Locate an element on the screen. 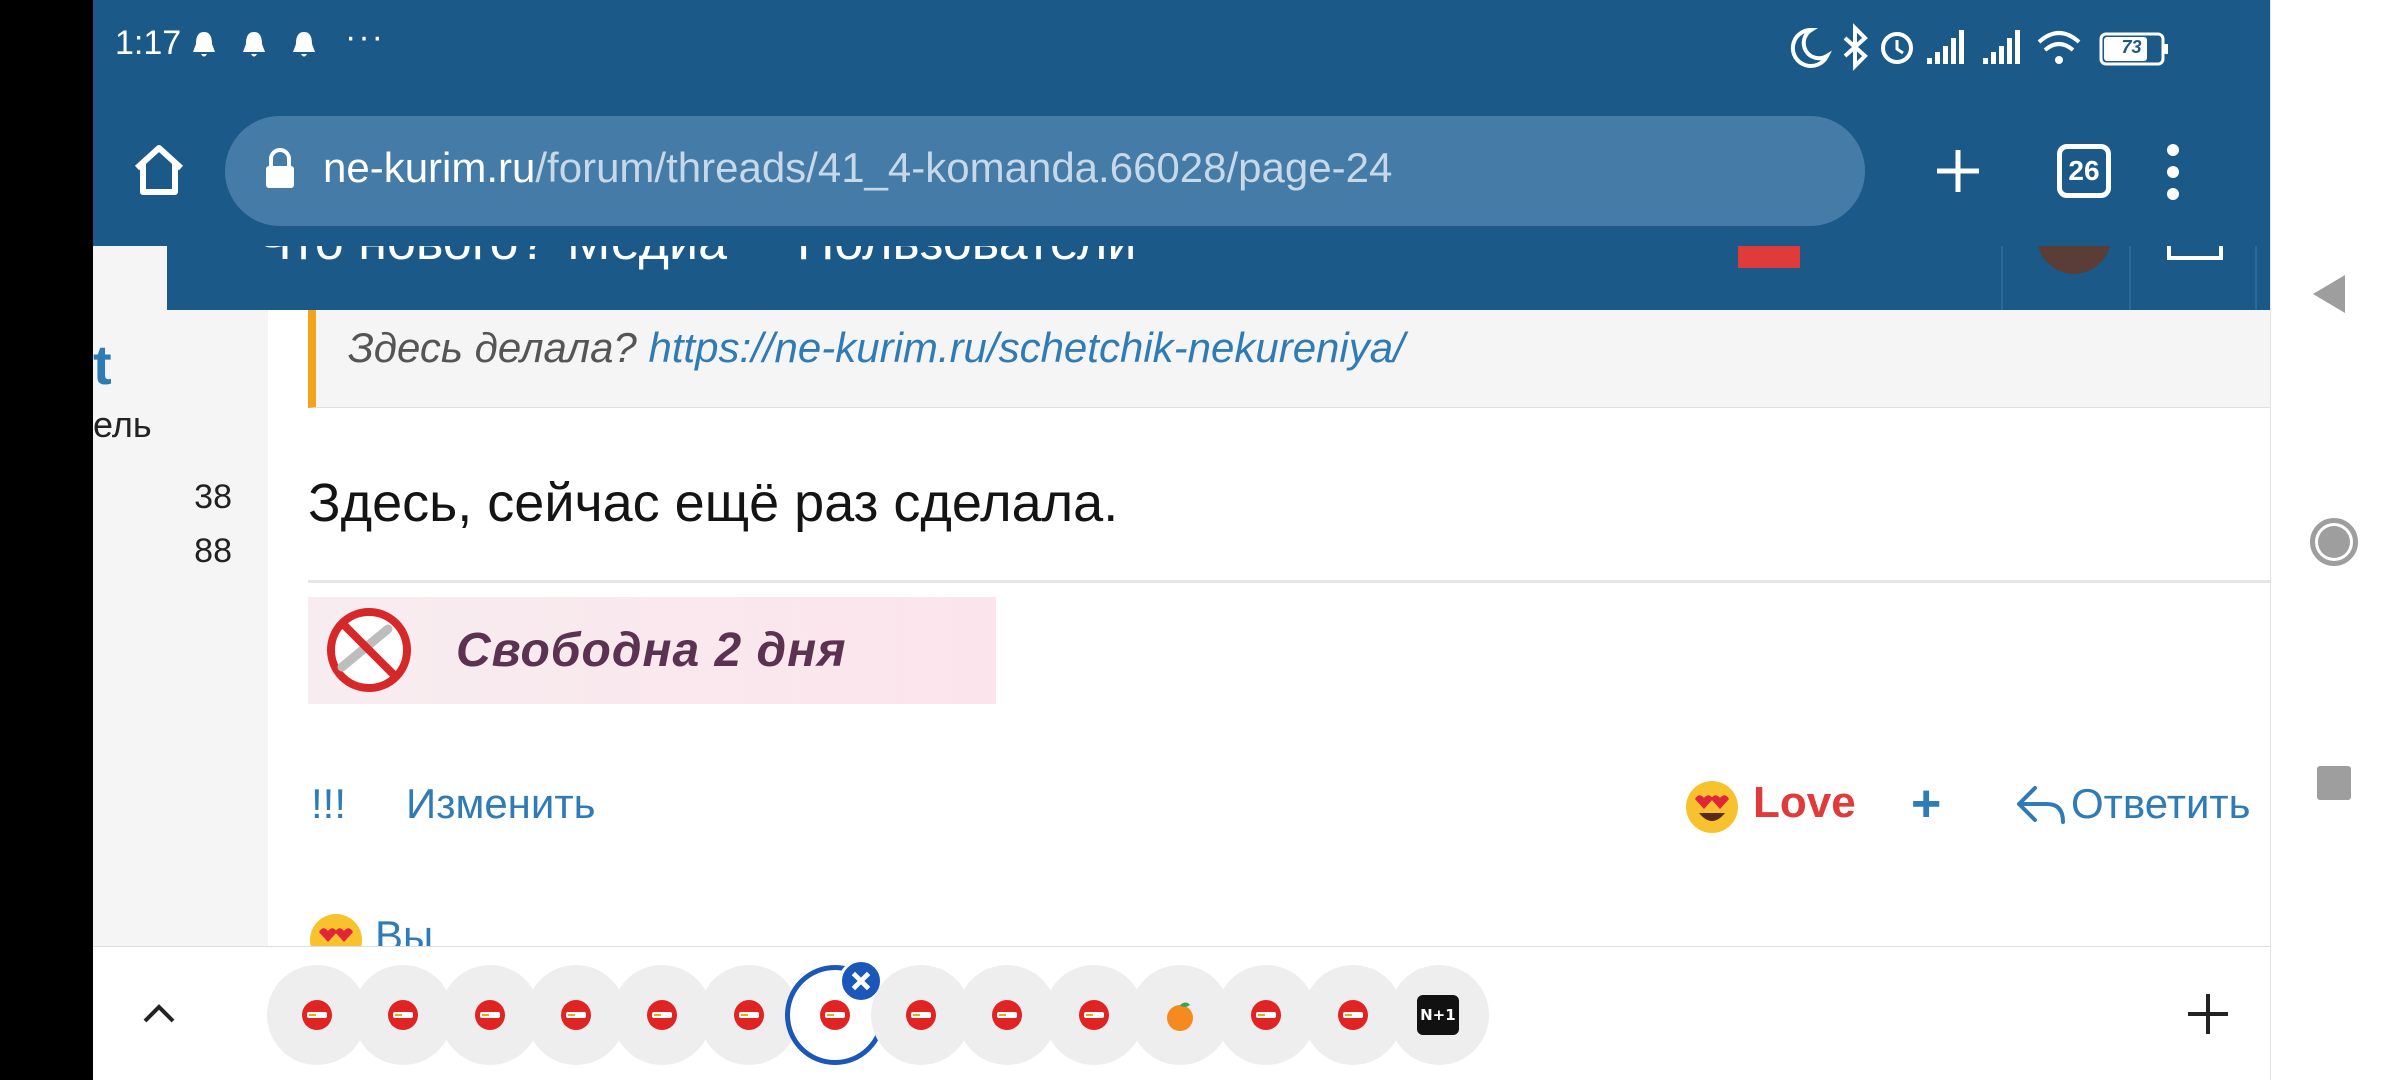 The width and height of the screenshot is (2400, 1080). add-tab-icon is located at coordinates (2208, 1014).